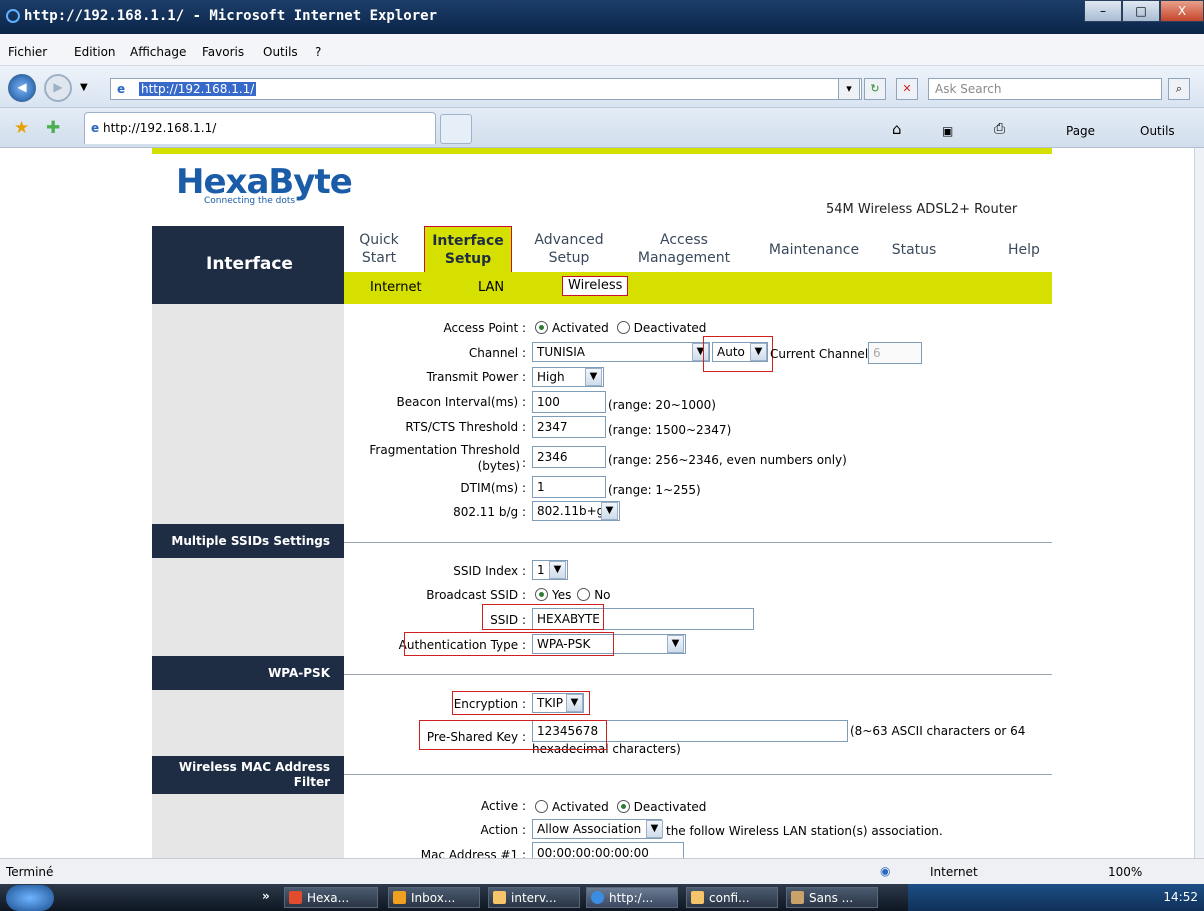 This screenshot has width=1204, height=911. I want to click on tools-menu: Outils, so click(1157, 131).